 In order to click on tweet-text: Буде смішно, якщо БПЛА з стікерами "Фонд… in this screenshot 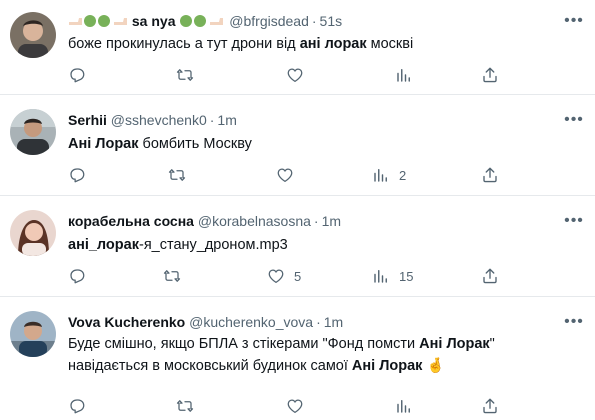, I will do `click(281, 355)`.